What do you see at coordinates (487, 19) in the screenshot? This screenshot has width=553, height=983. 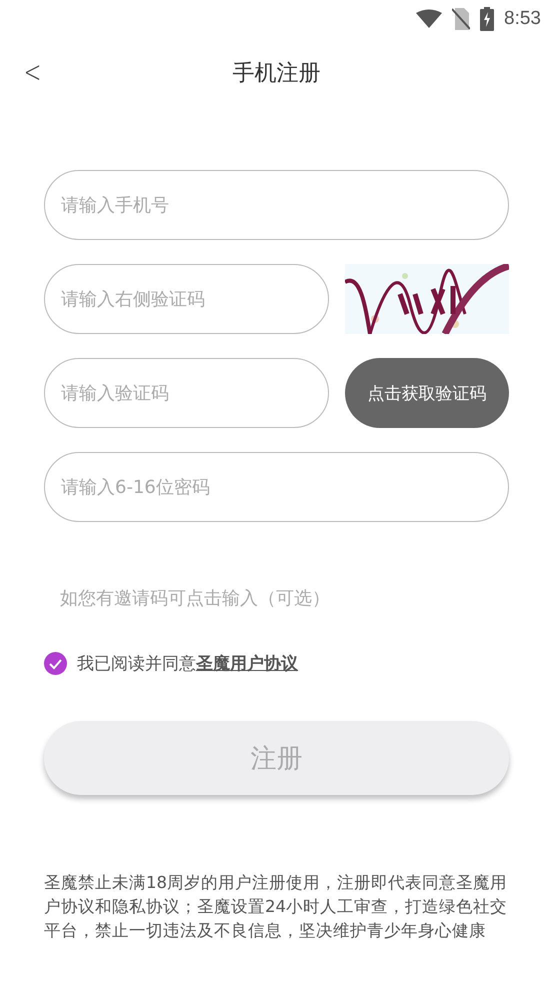 I see `battery-icon` at bounding box center [487, 19].